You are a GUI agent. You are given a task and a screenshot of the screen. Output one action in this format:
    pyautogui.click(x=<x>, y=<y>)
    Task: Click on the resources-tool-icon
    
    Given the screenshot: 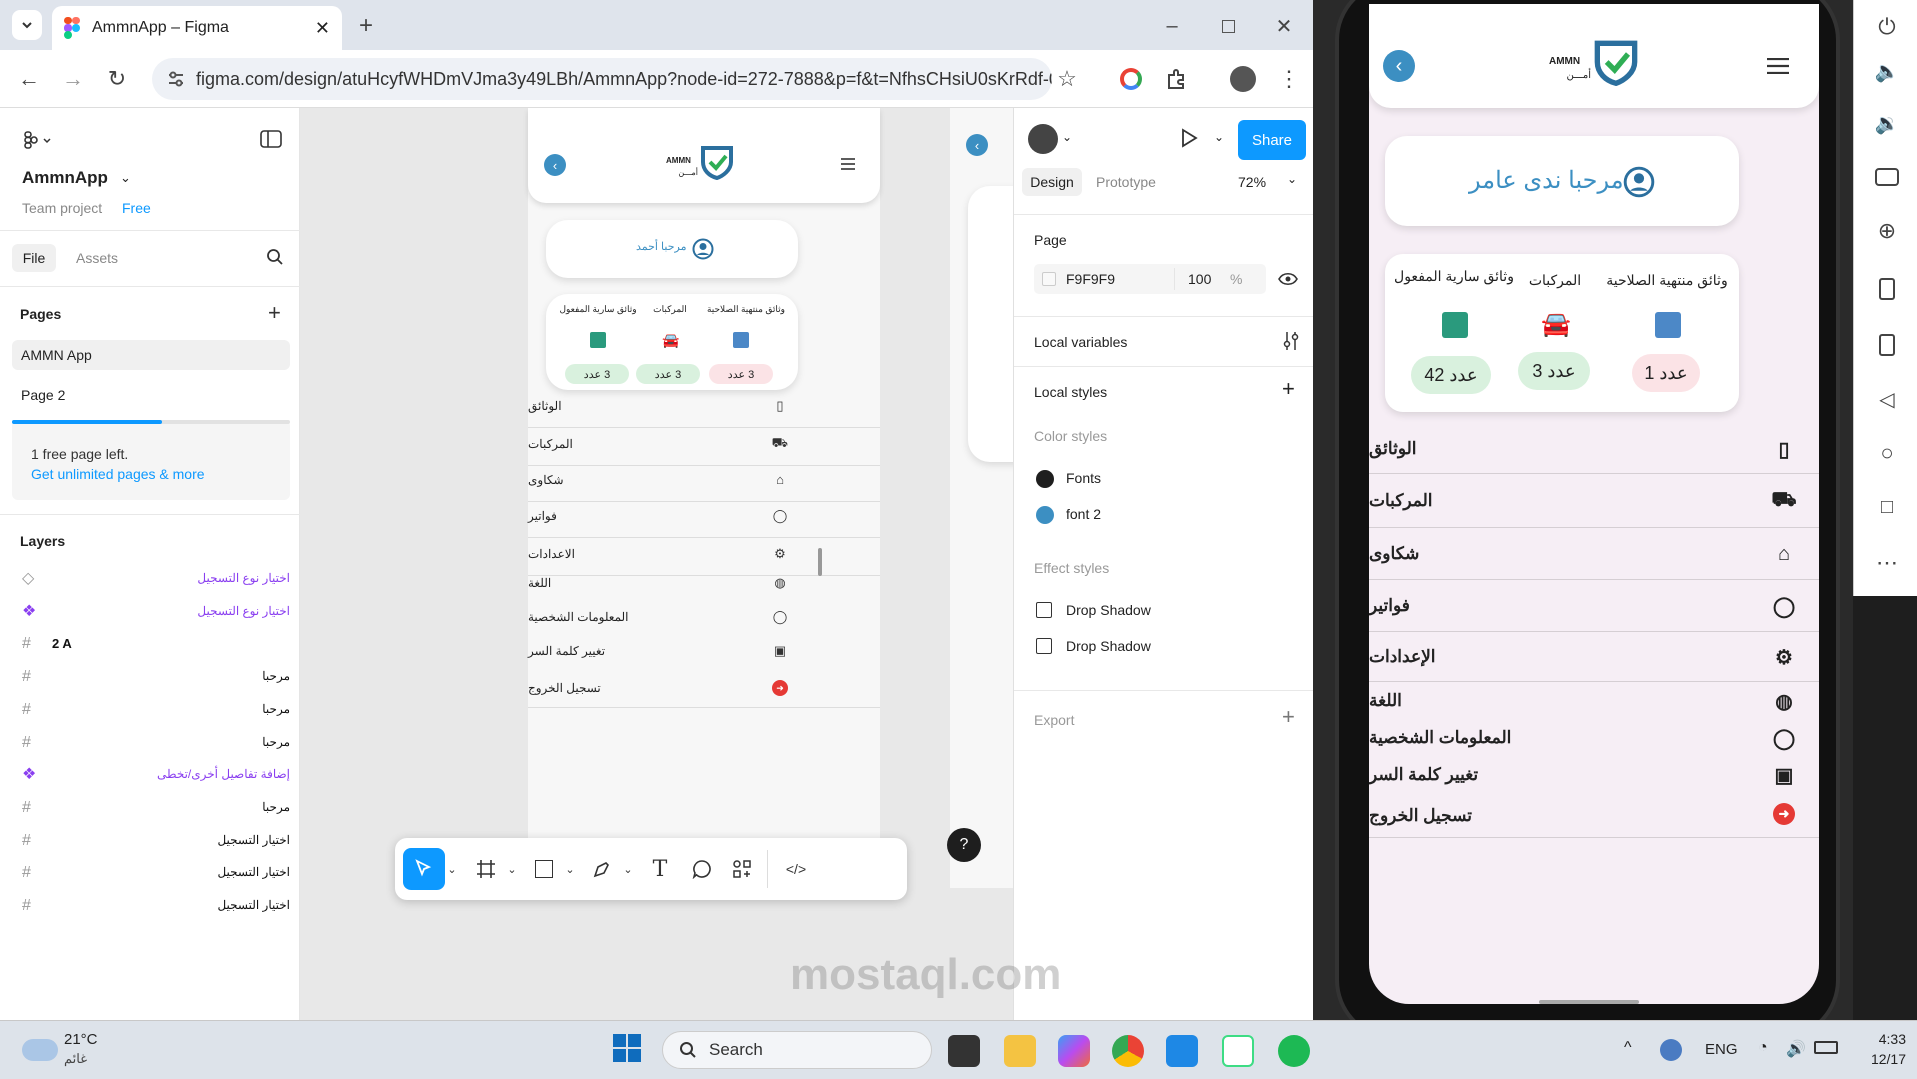 What is the action you would take?
    pyautogui.click(x=742, y=869)
    